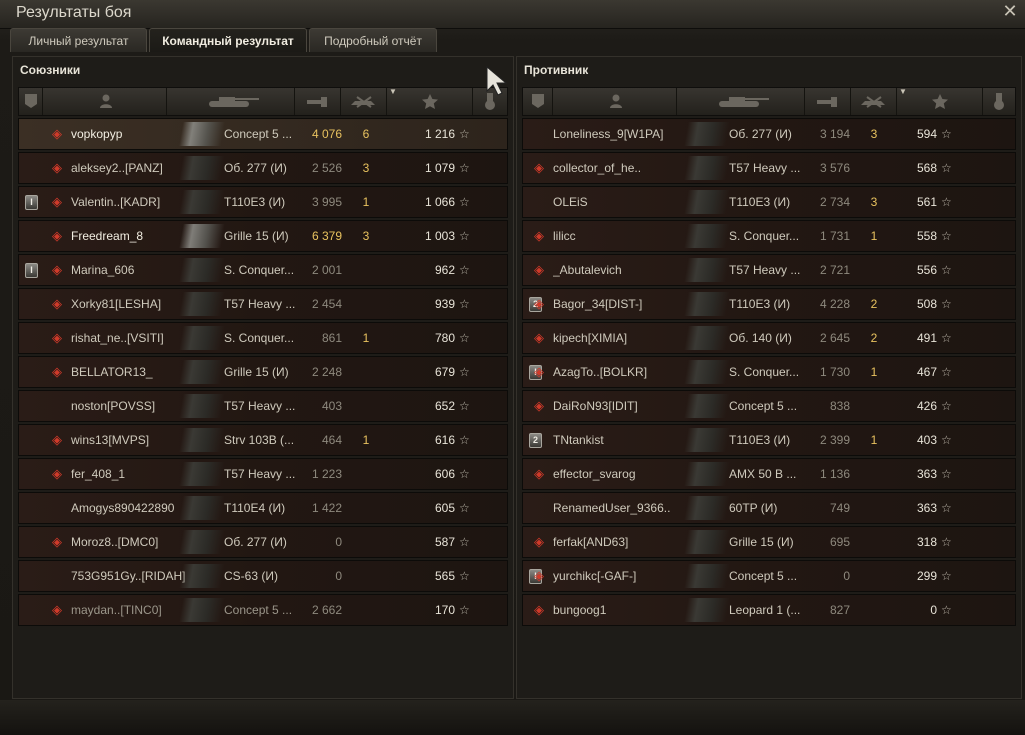 This screenshot has width=1025, height=735. Describe the element at coordinates (626, 576) in the screenshot. I see `player-name: yurchikc[-GAF-]` at that location.